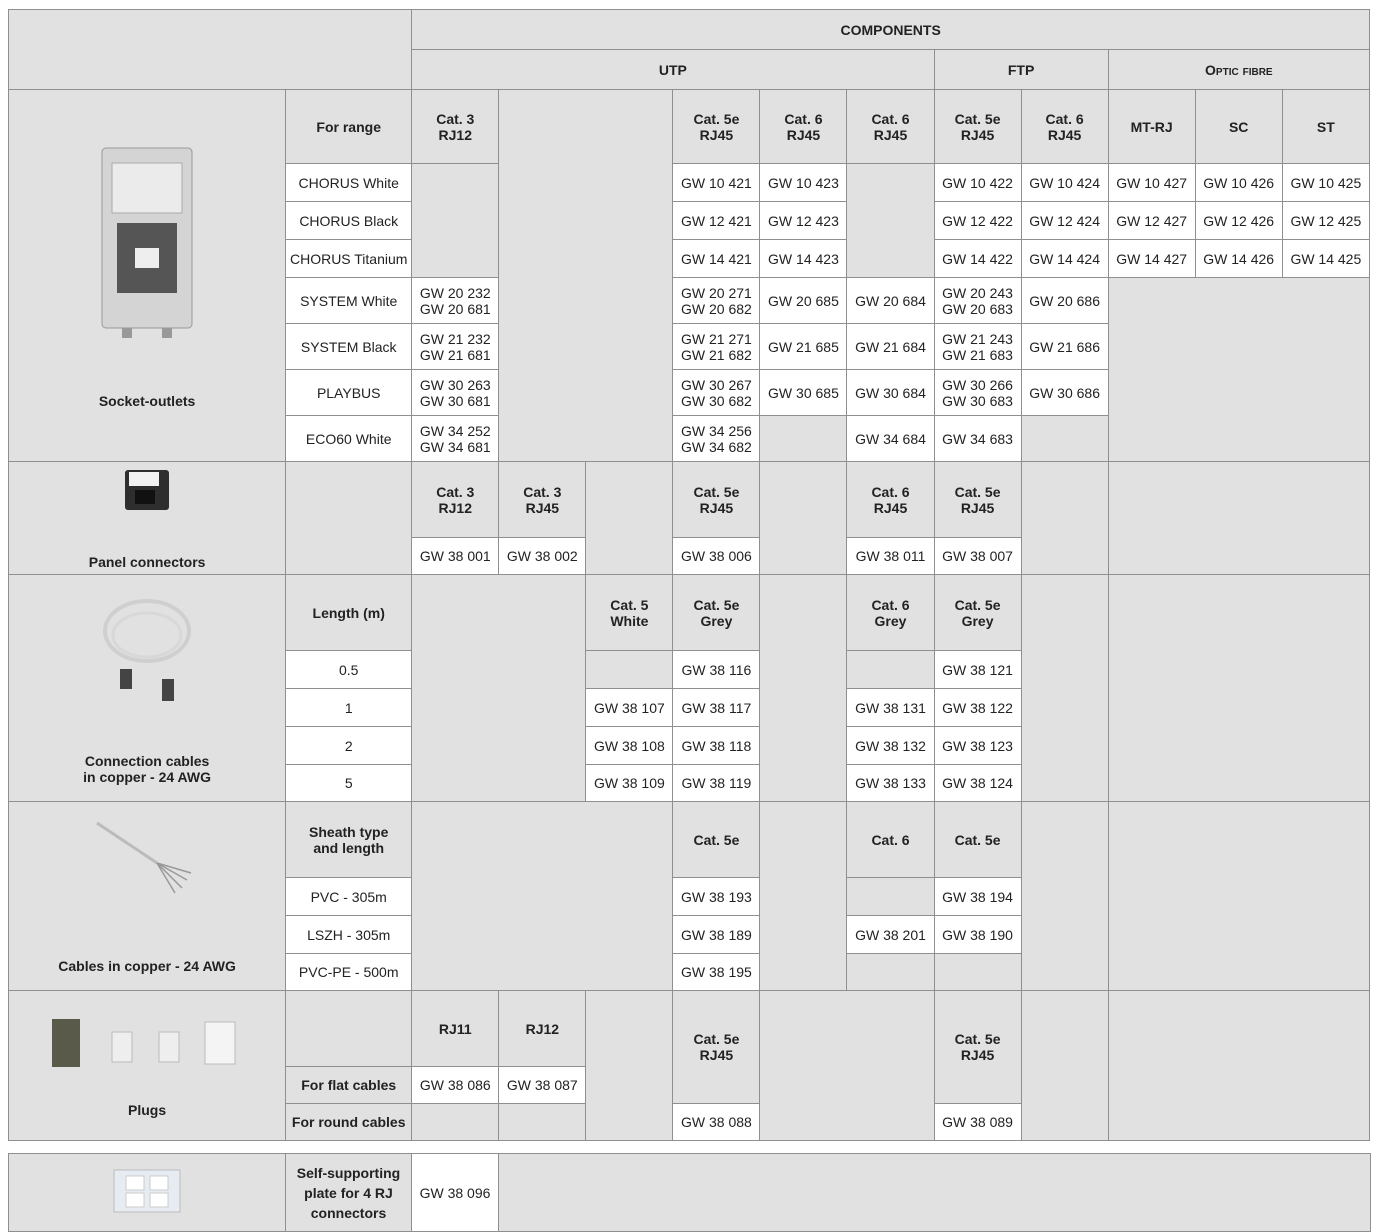 This screenshot has width=1373, height=1232. Describe the element at coordinates (1064, 258) in the screenshot. I see `code-cell: GW 14 424` at that location.